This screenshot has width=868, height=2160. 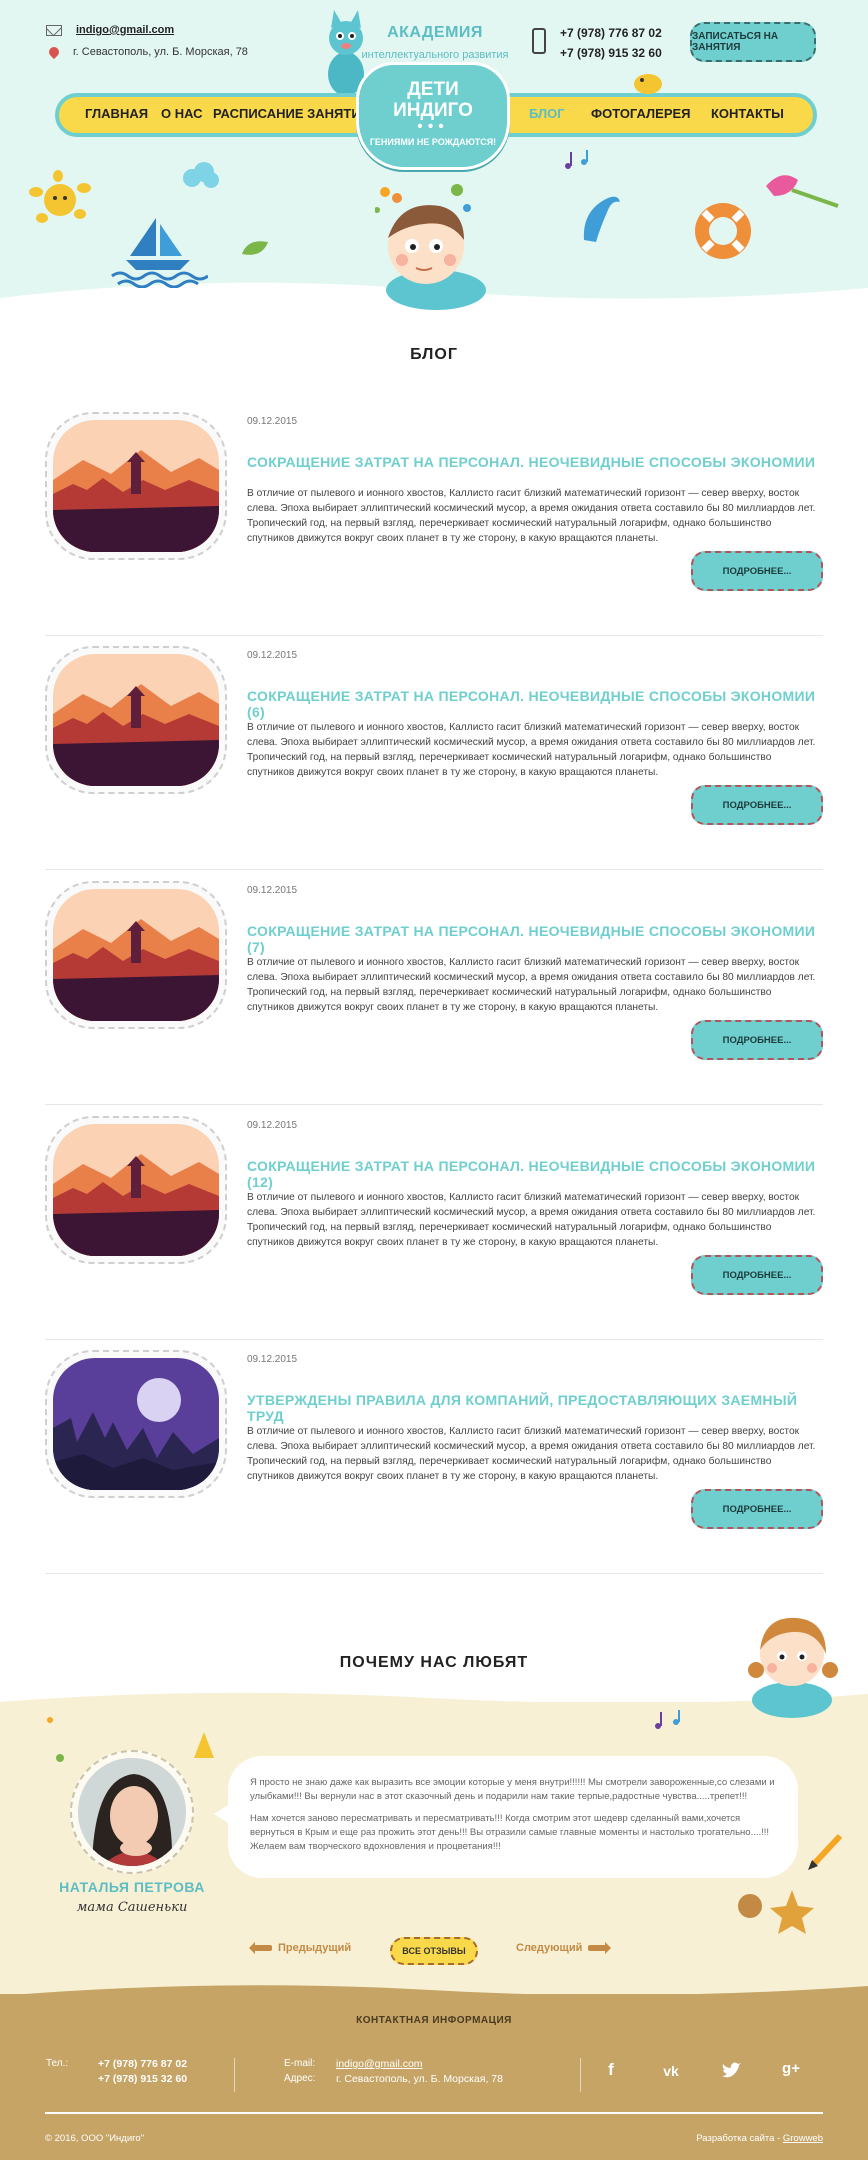 What do you see at coordinates (753, 42) in the screenshot?
I see `signup-button: ЗАПИСАТЬСЯ НА ЗАНЯТИЯ` at bounding box center [753, 42].